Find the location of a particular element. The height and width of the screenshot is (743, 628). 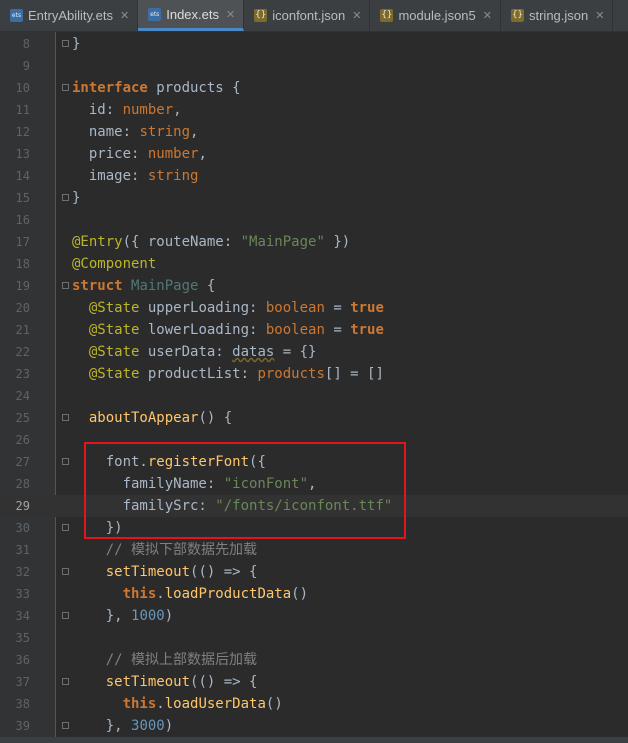

code-line: 10 interface products { is located at coordinates (314, 88).